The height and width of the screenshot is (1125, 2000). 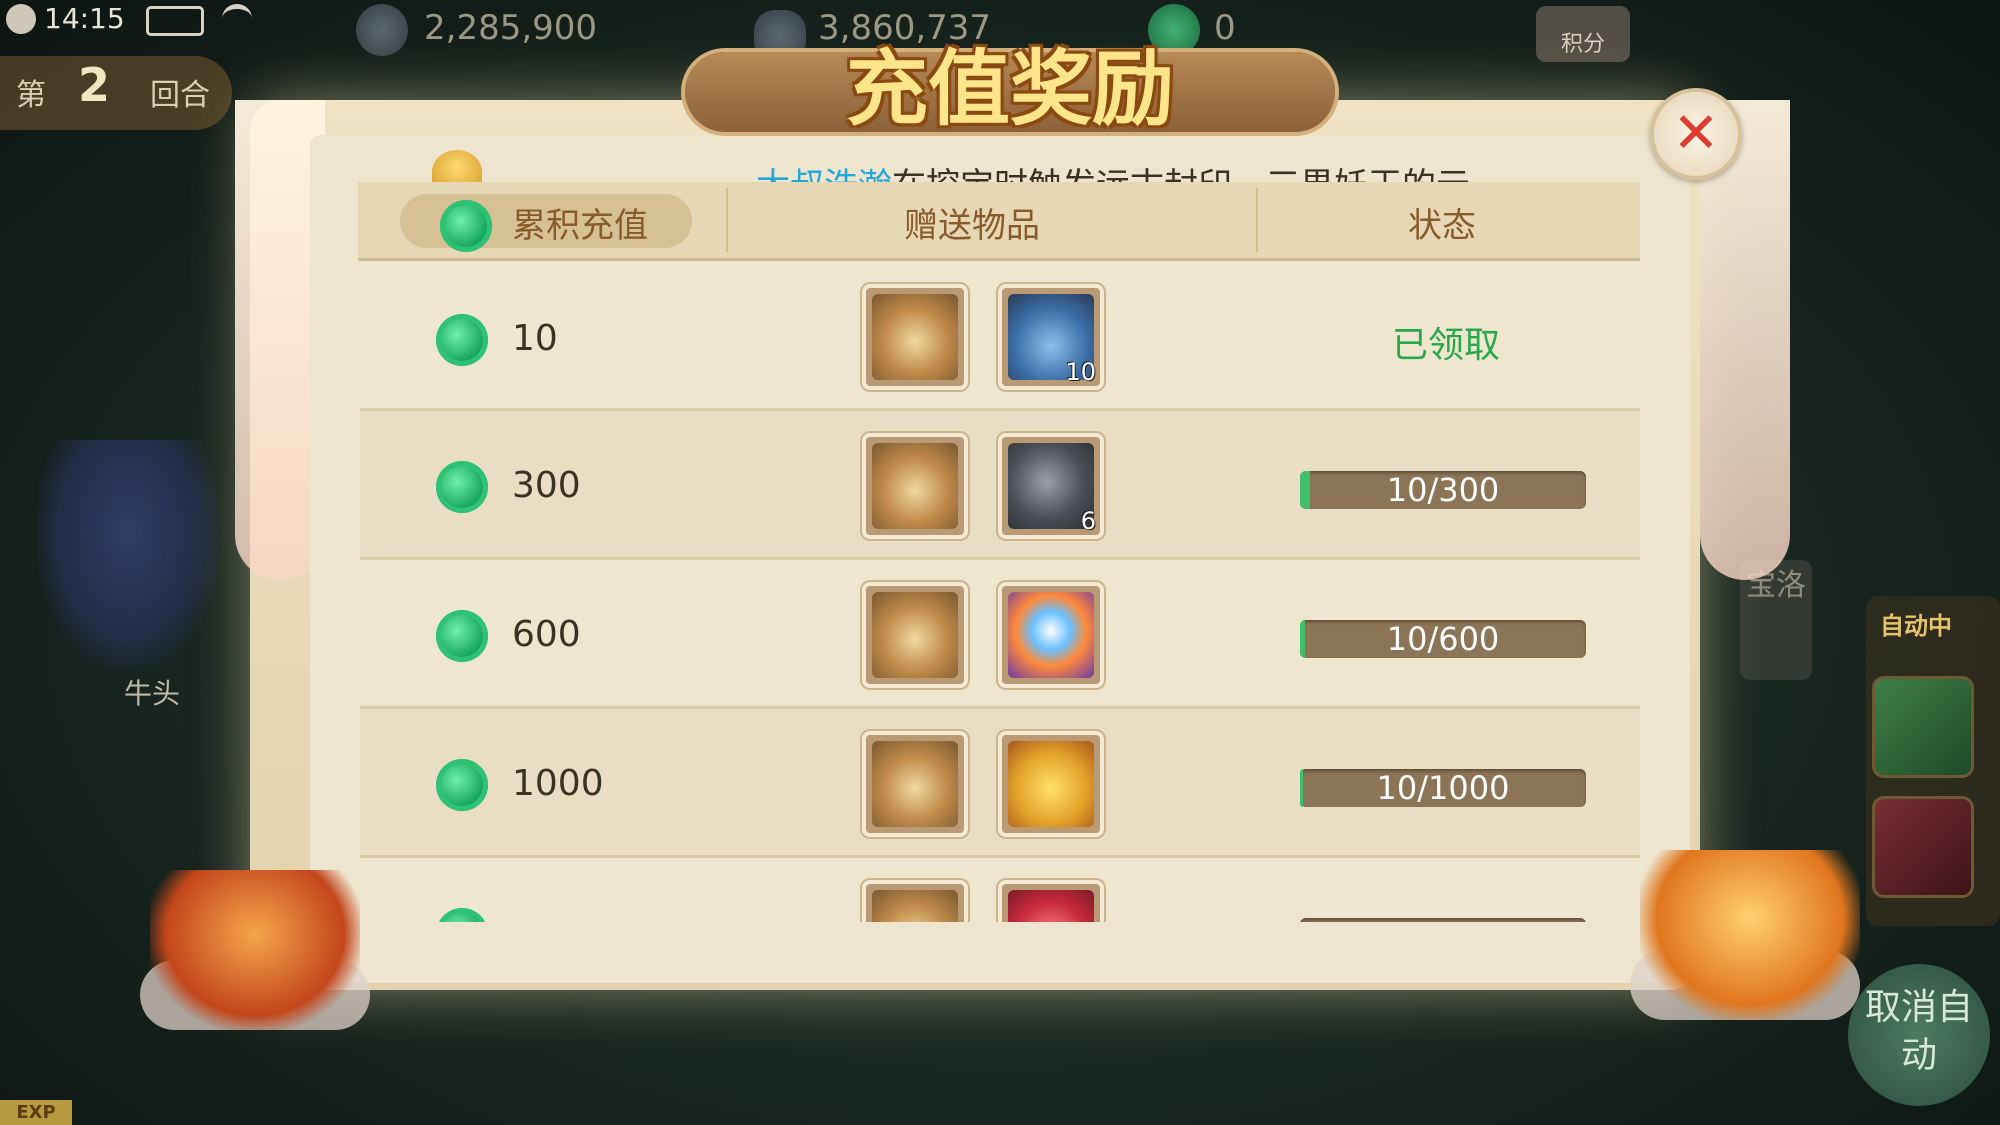 What do you see at coordinates (546, 485) in the screenshot?
I see `recharge-amount: 300` at bounding box center [546, 485].